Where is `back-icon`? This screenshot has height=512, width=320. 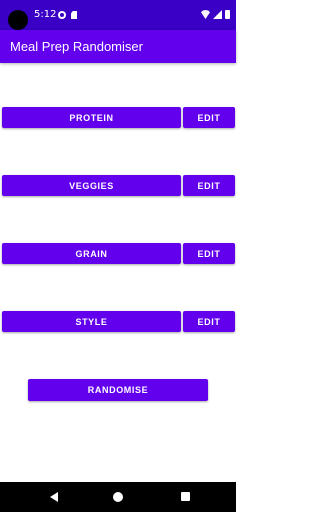 back-icon is located at coordinates (54, 497).